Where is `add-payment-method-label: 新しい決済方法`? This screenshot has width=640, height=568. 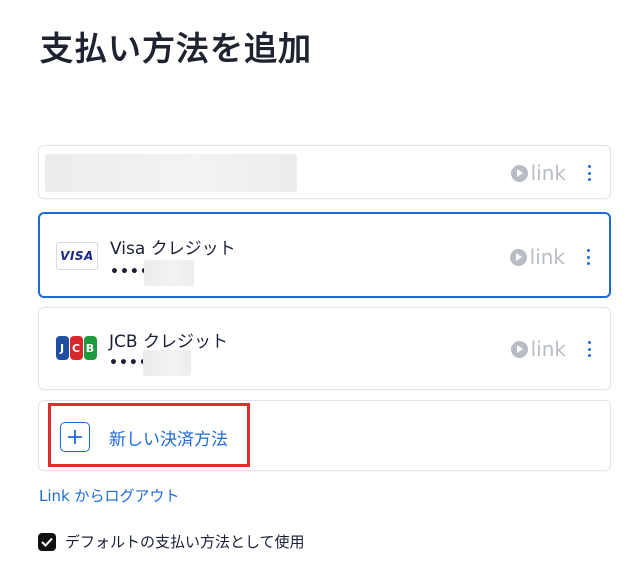 add-payment-method-label: 新しい決済方法 is located at coordinates (168, 440).